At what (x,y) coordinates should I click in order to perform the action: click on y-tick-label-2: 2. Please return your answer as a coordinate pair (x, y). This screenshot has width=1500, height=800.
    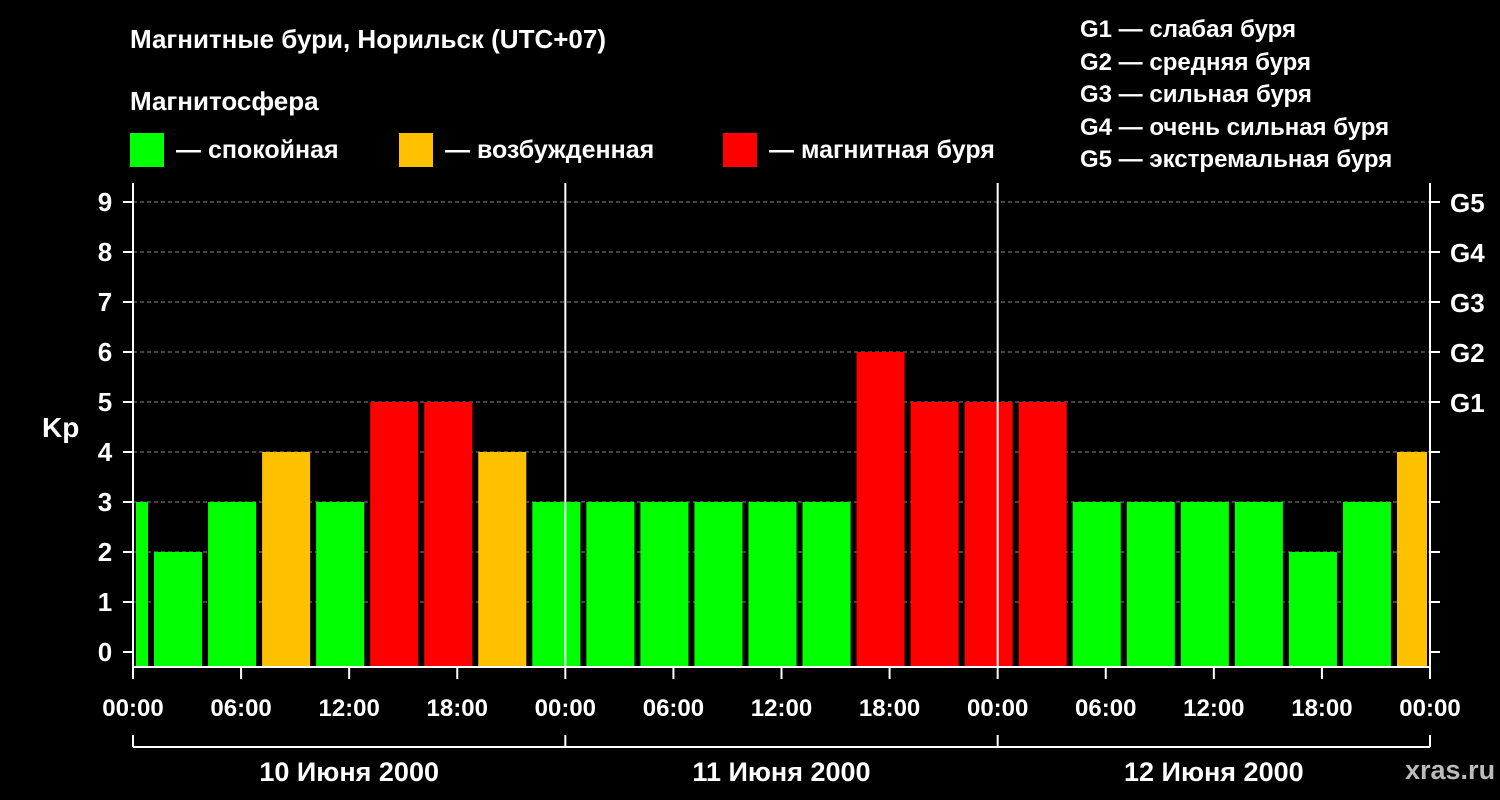
    Looking at the image, I should click on (105, 552).